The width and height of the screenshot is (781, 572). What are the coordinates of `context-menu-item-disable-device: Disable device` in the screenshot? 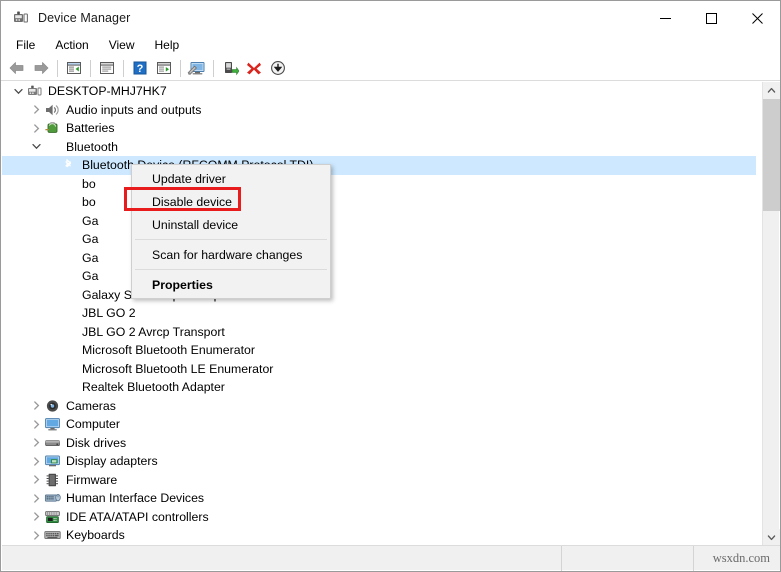 It's located at (231, 201).